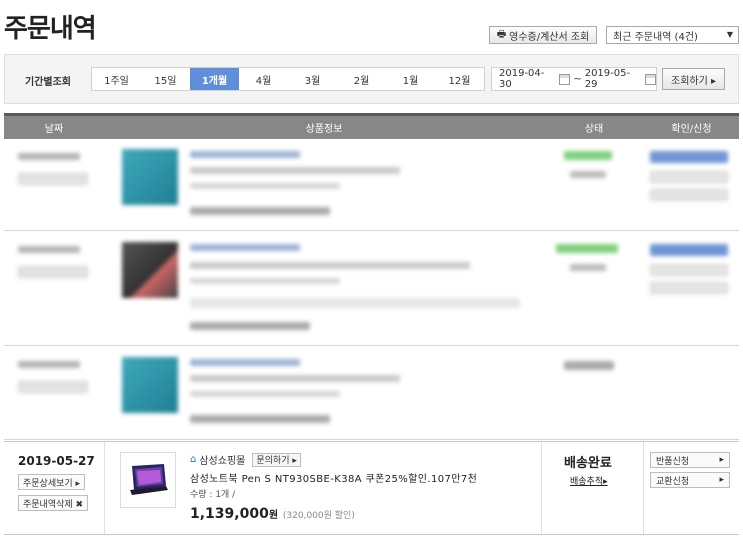  Describe the element at coordinates (333, 477) in the screenshot. I see `product-name: 삼성노트북 Pen S NT930SBE-K38A 쿠폰25%할인.107만7천` at that location.